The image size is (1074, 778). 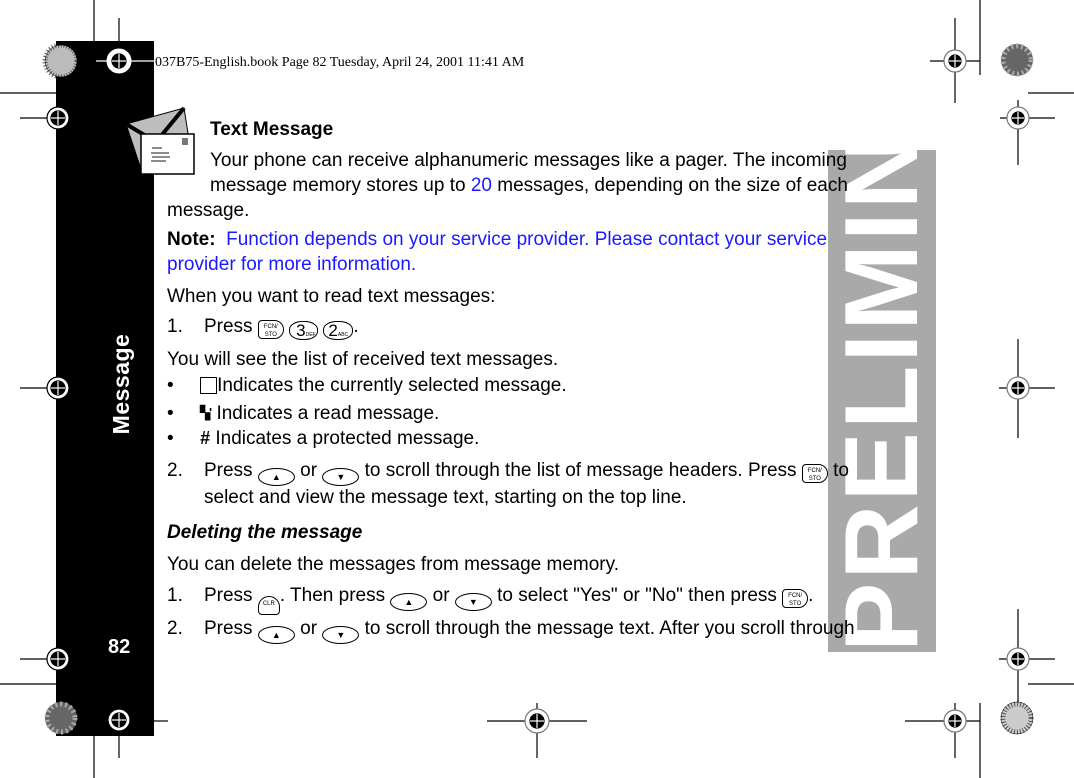 I want to click on message-capacity: 20, so click(x=481, y=185).